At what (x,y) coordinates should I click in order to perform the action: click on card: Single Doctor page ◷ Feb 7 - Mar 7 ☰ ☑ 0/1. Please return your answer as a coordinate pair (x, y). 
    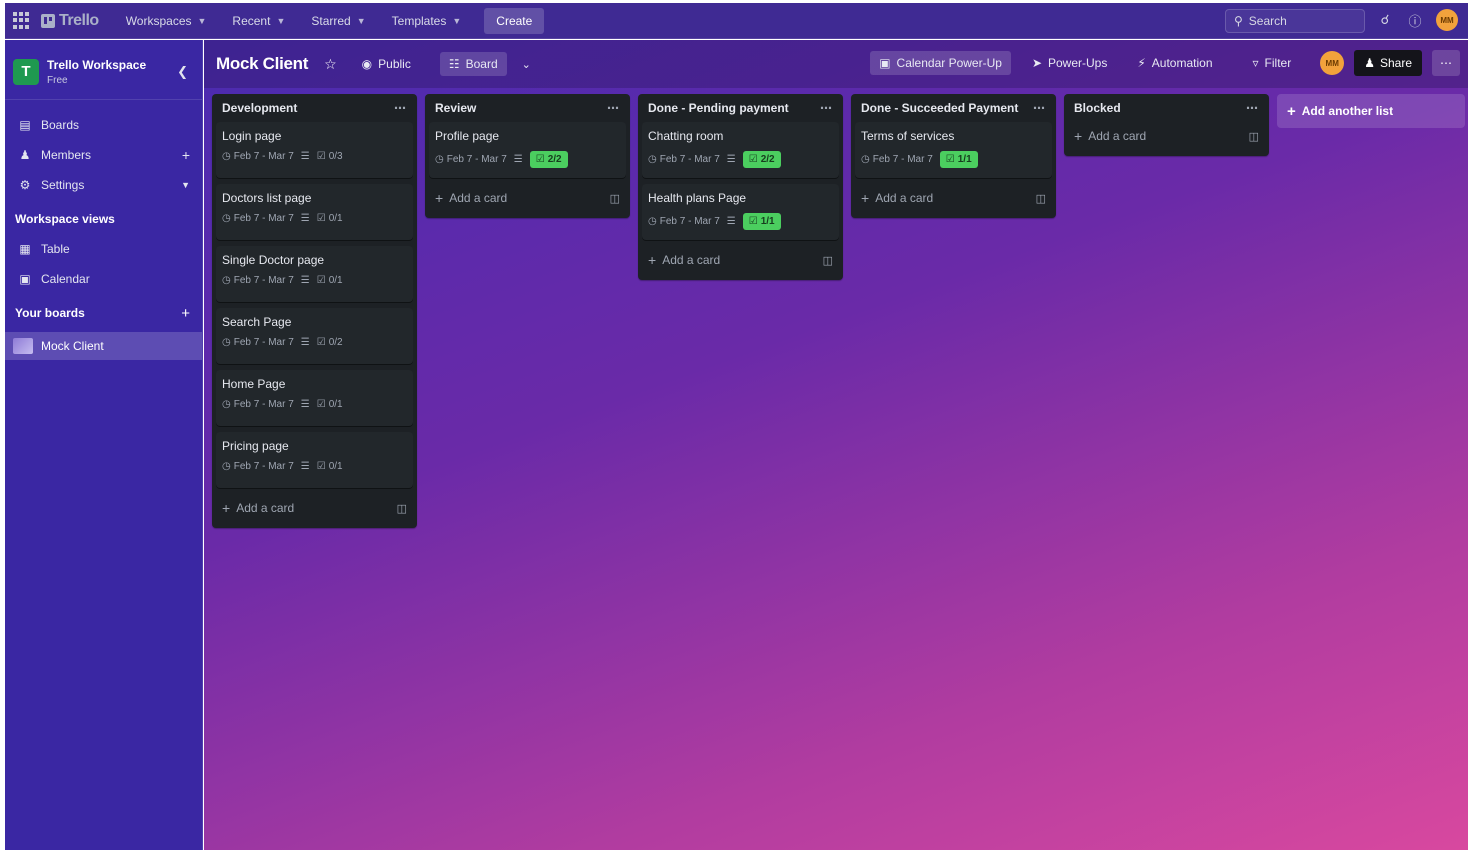
    Looking at the image, I should click on (314, 274).